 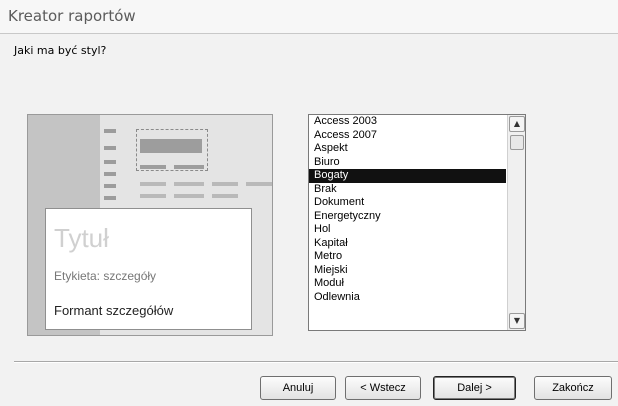 What do you see at coordinates (407, 190) in the screenshot?
I see `list-item: Brak` at bounding box center [407, 190].